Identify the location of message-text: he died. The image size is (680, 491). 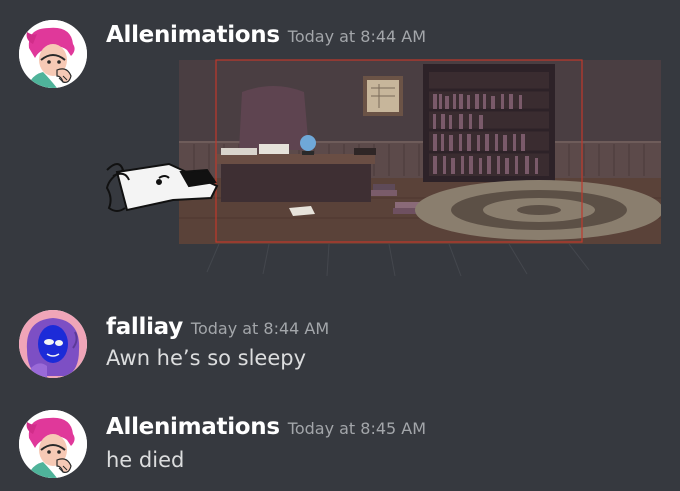
(145, 460).